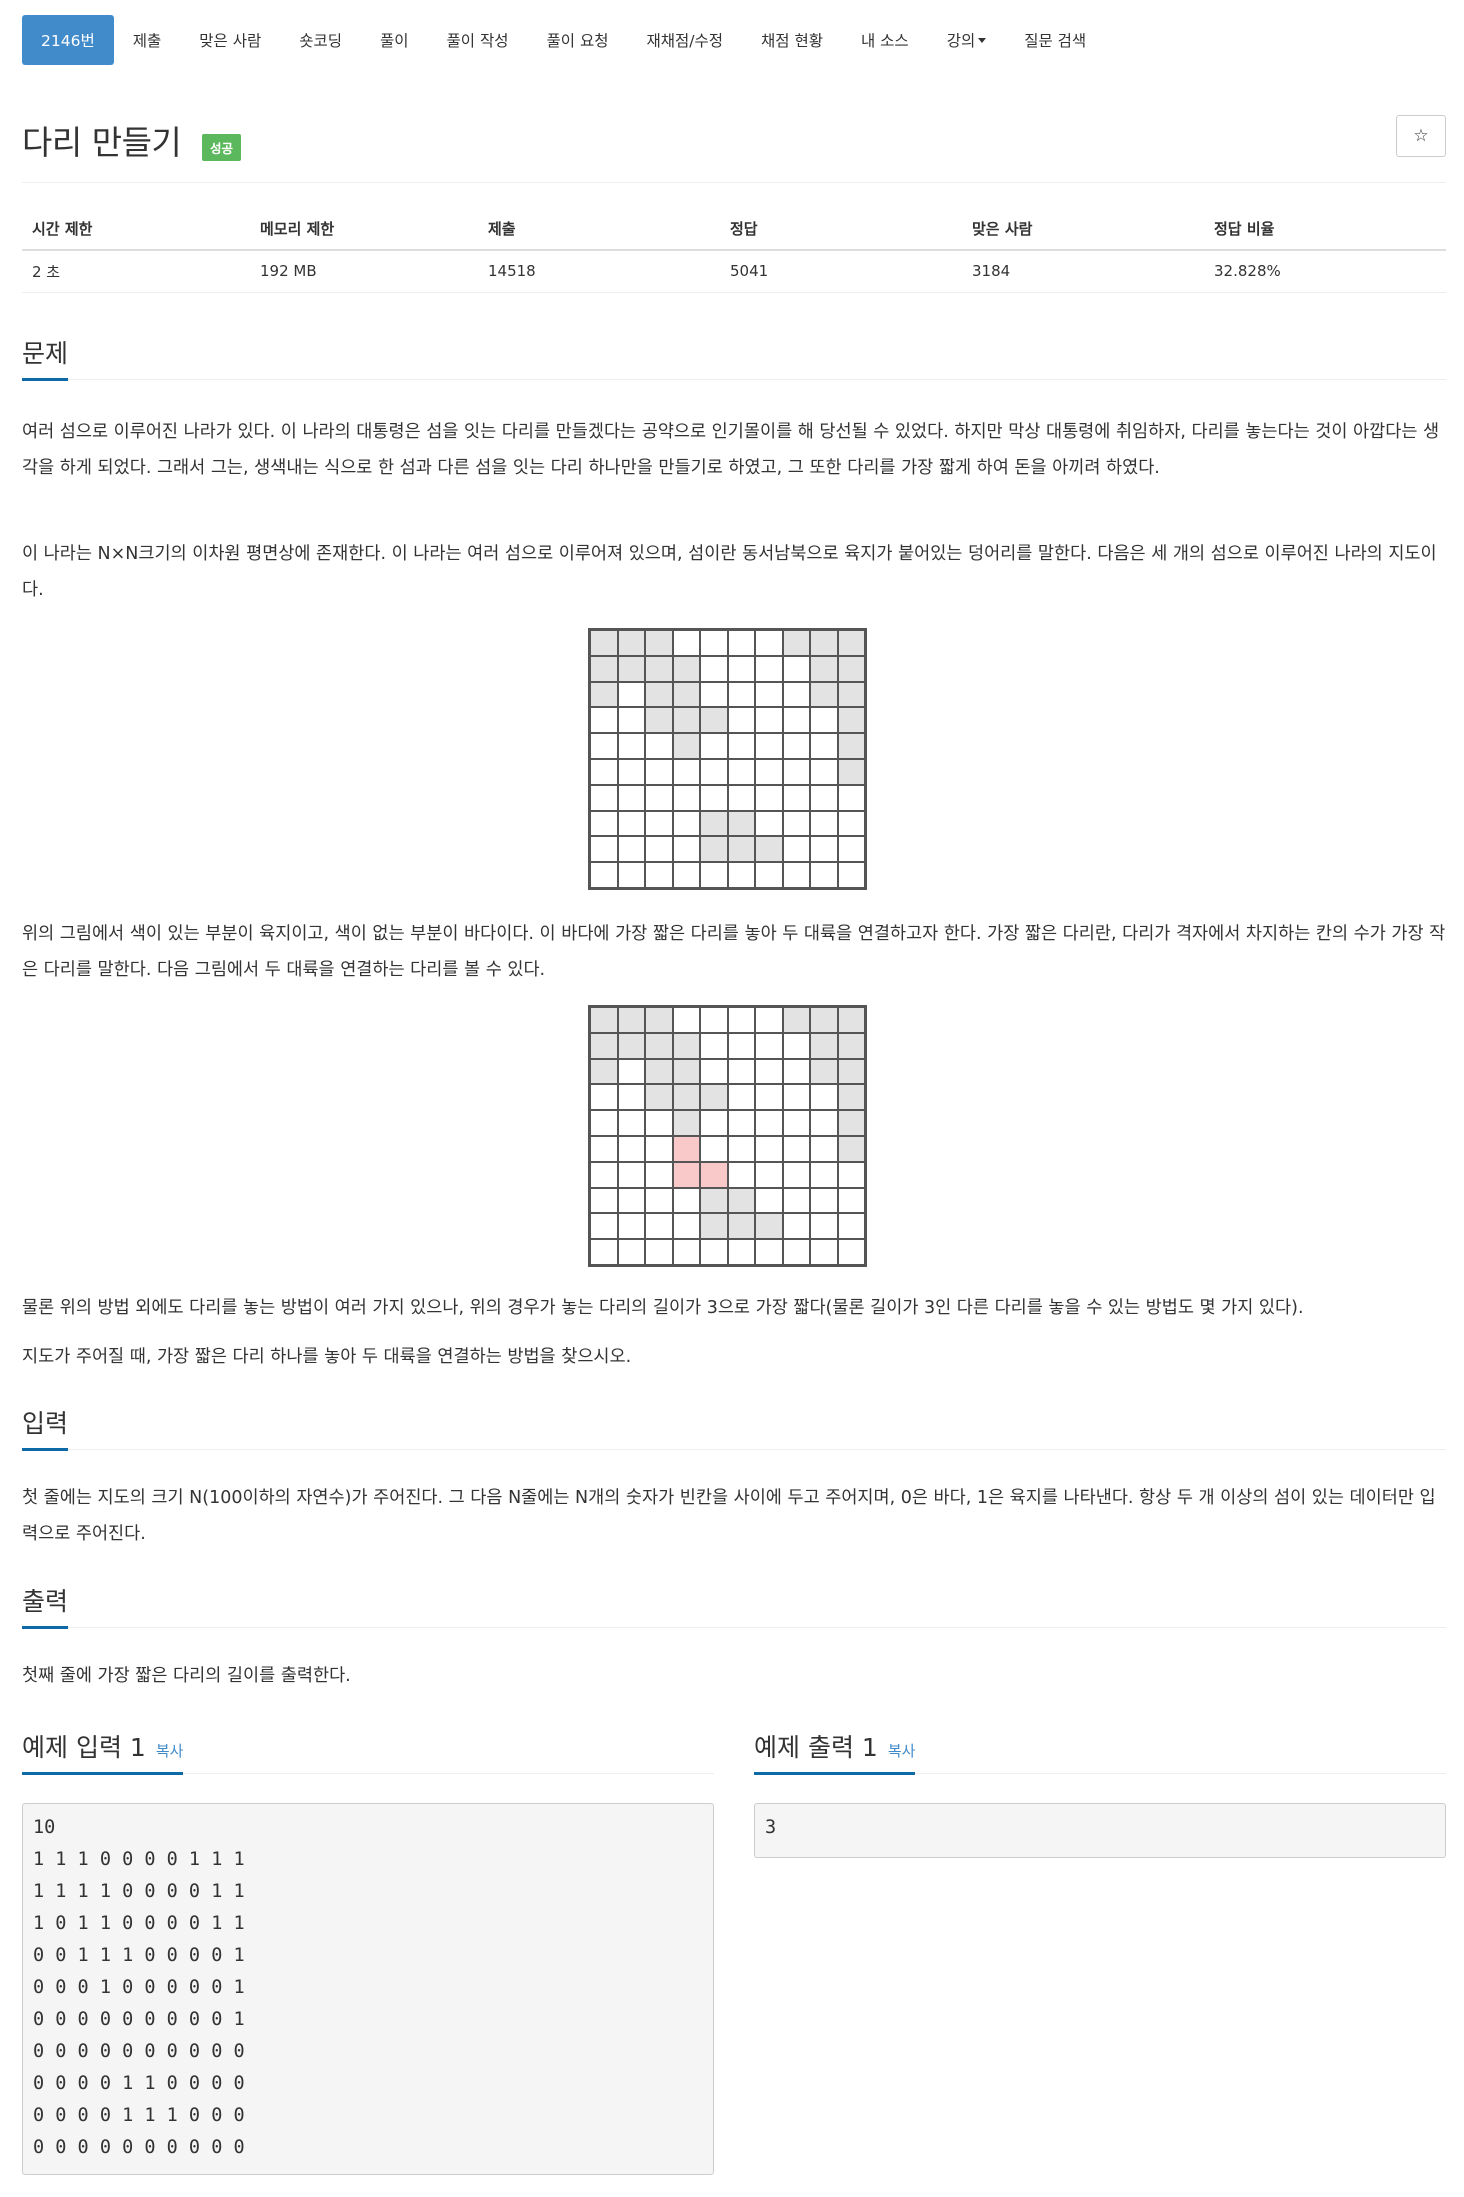 The height and width of the screenshot is (2197, 1464). What do you see at coordinates (320, 40) in the screenshot?
I see `tab-short-coding: 숏코딩` at bounding box center [320, 40].